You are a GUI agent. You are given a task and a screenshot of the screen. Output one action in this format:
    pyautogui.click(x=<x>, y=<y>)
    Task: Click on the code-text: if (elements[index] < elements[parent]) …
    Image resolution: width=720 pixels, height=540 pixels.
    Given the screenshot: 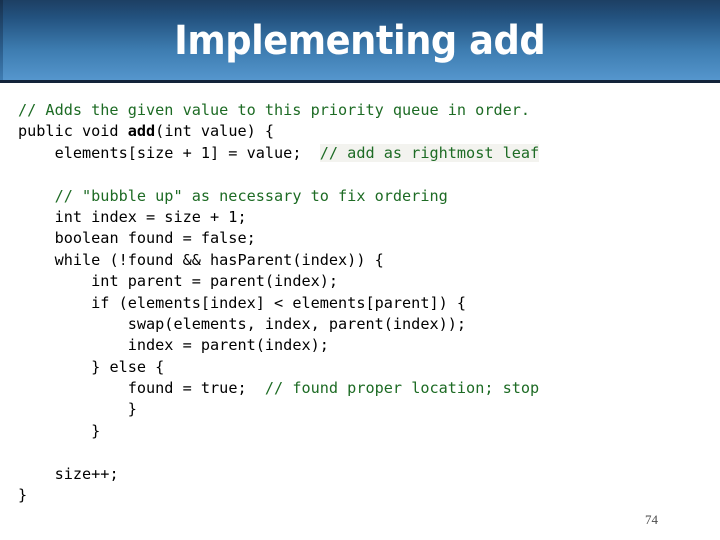 What is the action you would take?
    pyautogui.click(x=279, y=302)
    